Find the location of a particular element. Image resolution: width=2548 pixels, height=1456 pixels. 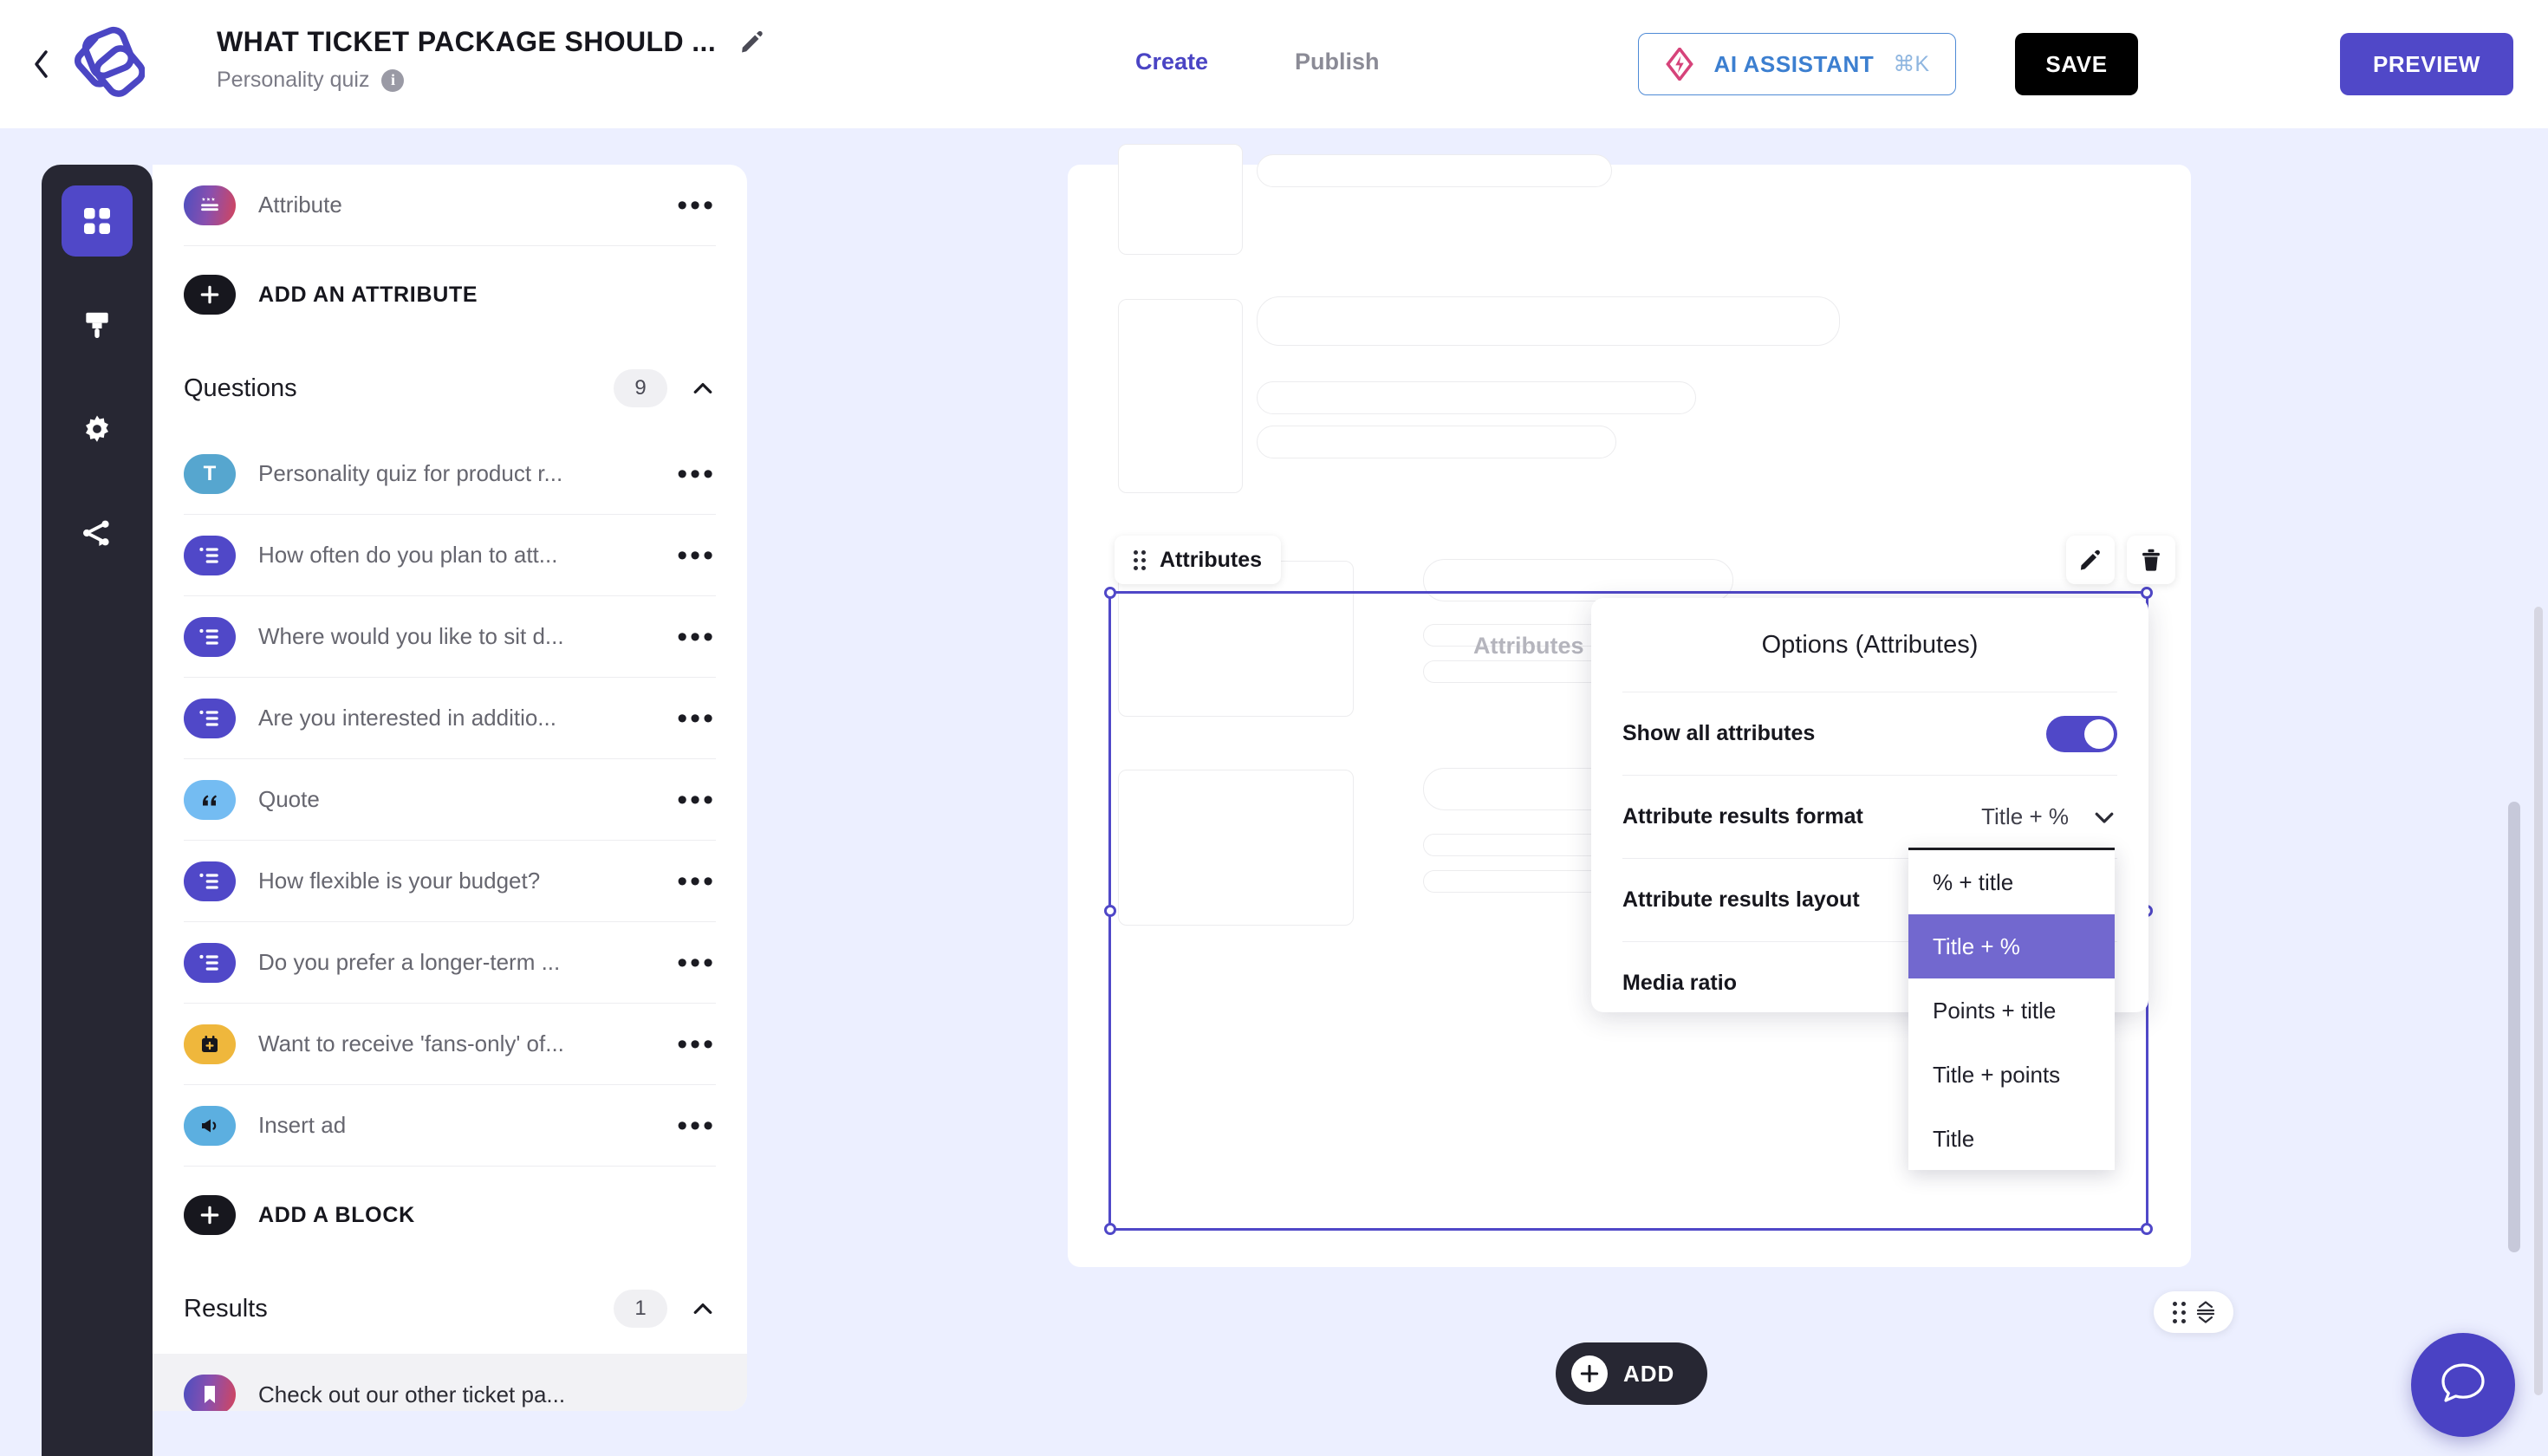

share-nodes-icon is located at coordinates (96, 533).